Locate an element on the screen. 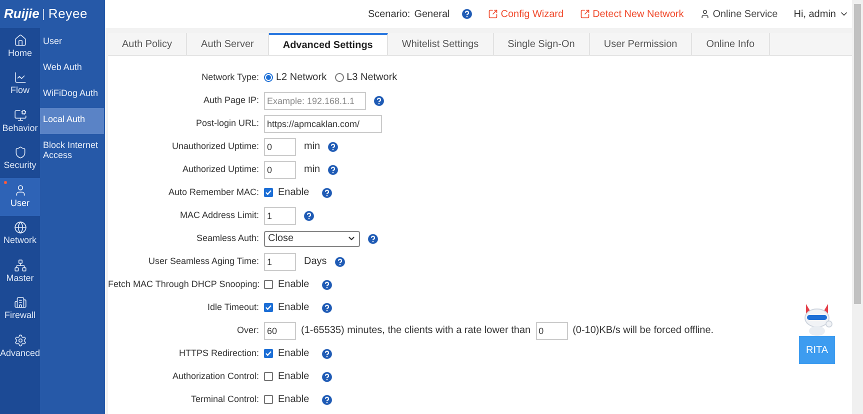 Image resolution: width=863 pixels, height=414 pixels. nav-item: User is located at coordinates (20, 197).